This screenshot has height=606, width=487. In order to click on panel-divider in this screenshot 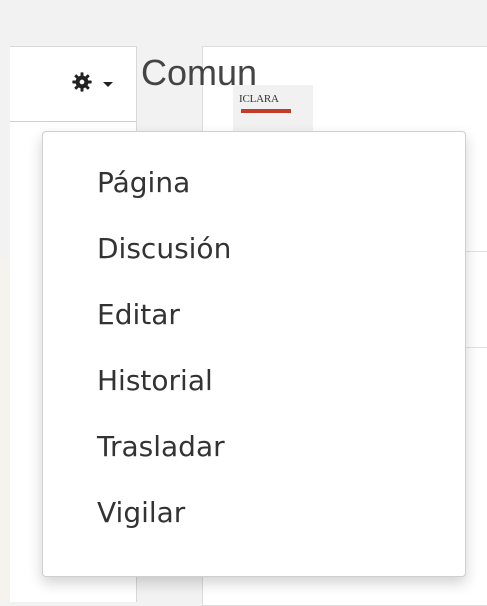, I will do `click(73, 121)`.